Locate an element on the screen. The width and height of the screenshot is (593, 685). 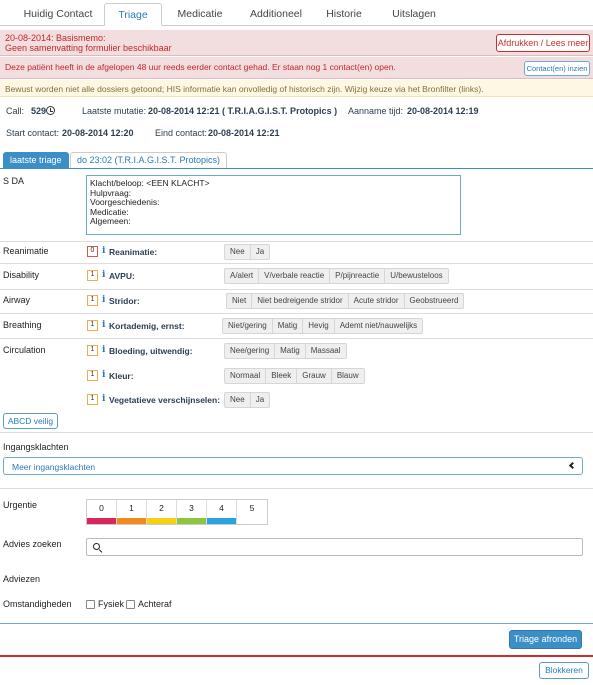
option-hevig: Hevig is located at coordinates (318, 326).